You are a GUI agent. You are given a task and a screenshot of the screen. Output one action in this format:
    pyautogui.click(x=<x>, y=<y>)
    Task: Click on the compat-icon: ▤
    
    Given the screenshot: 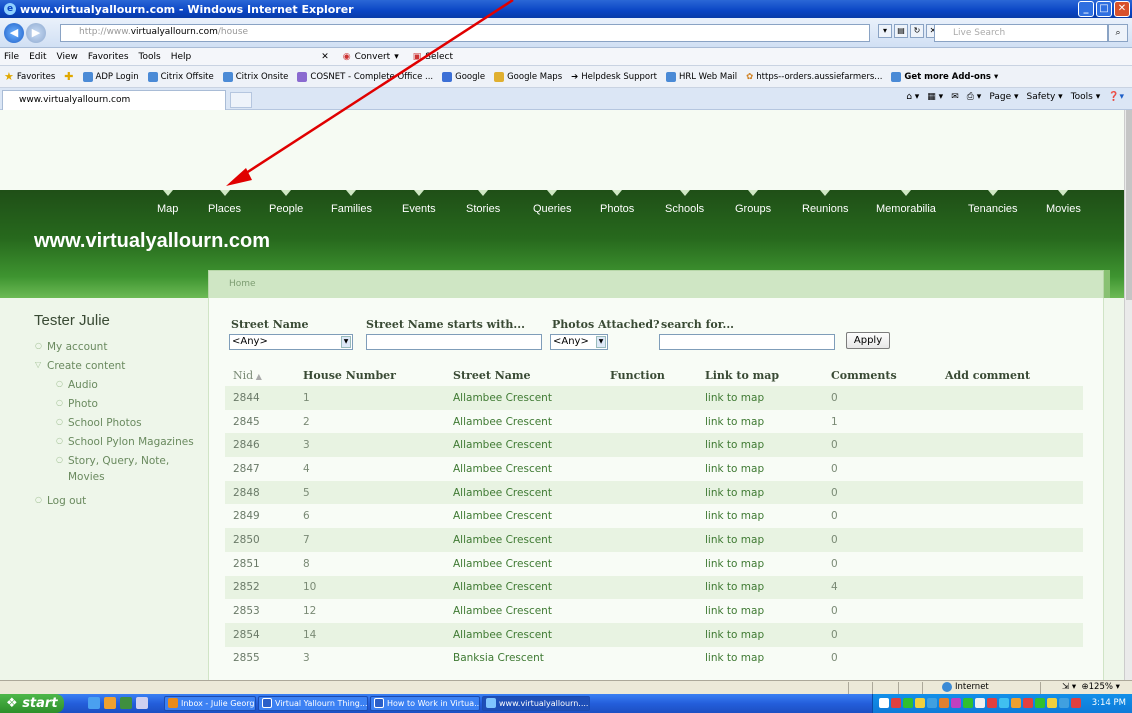 What is the action you would take?
    pyautogui.click(x=901, y=31)
    